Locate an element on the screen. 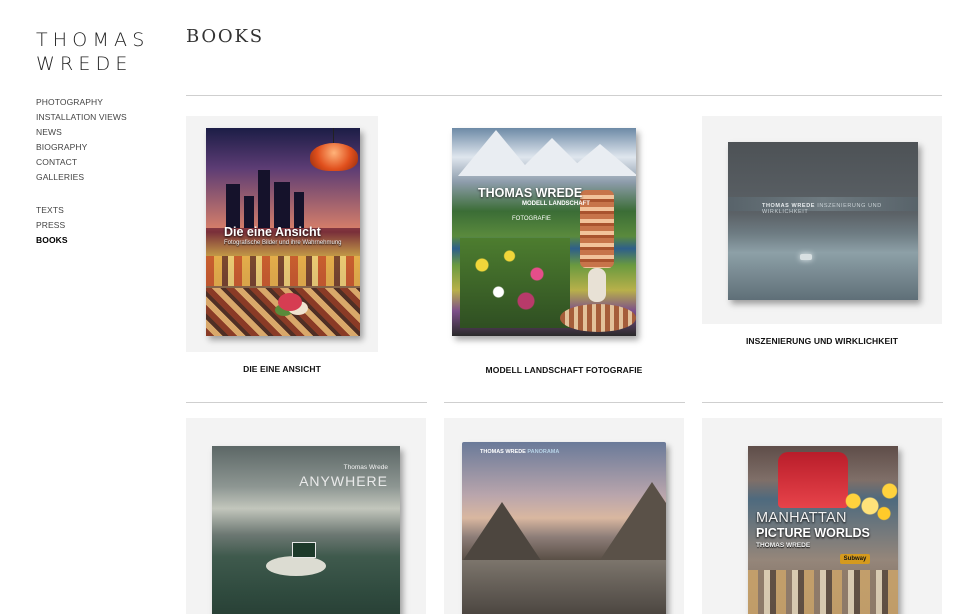  site-logo: THOMAS WREDE is located at coordinates (93, 52).